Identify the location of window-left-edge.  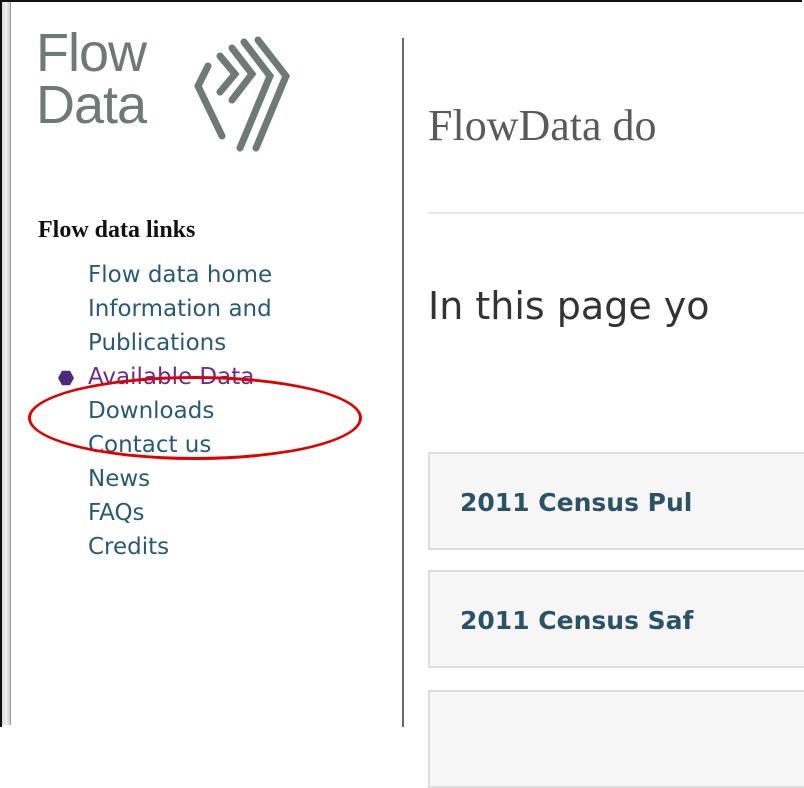
(6, 363).